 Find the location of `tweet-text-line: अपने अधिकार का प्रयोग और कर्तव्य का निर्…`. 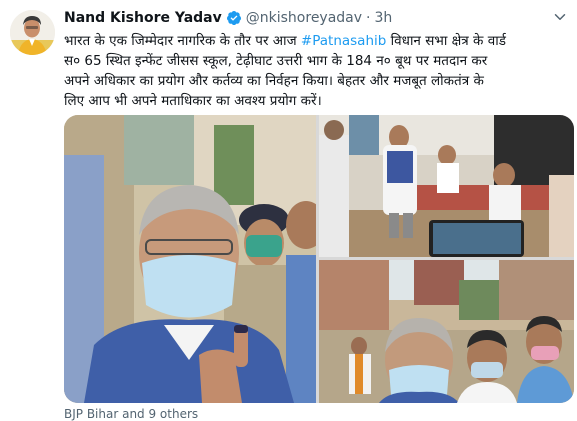

tweet-text-line: अपने अधिकार का प्रयोग और कर्तव्य का निर्… is located at coordinates (316, 81).